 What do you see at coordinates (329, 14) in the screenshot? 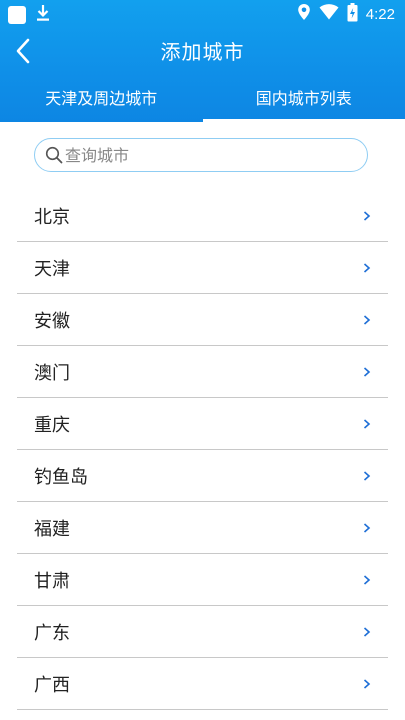
I see `wifi-icon` at bounding box center [329, 14].